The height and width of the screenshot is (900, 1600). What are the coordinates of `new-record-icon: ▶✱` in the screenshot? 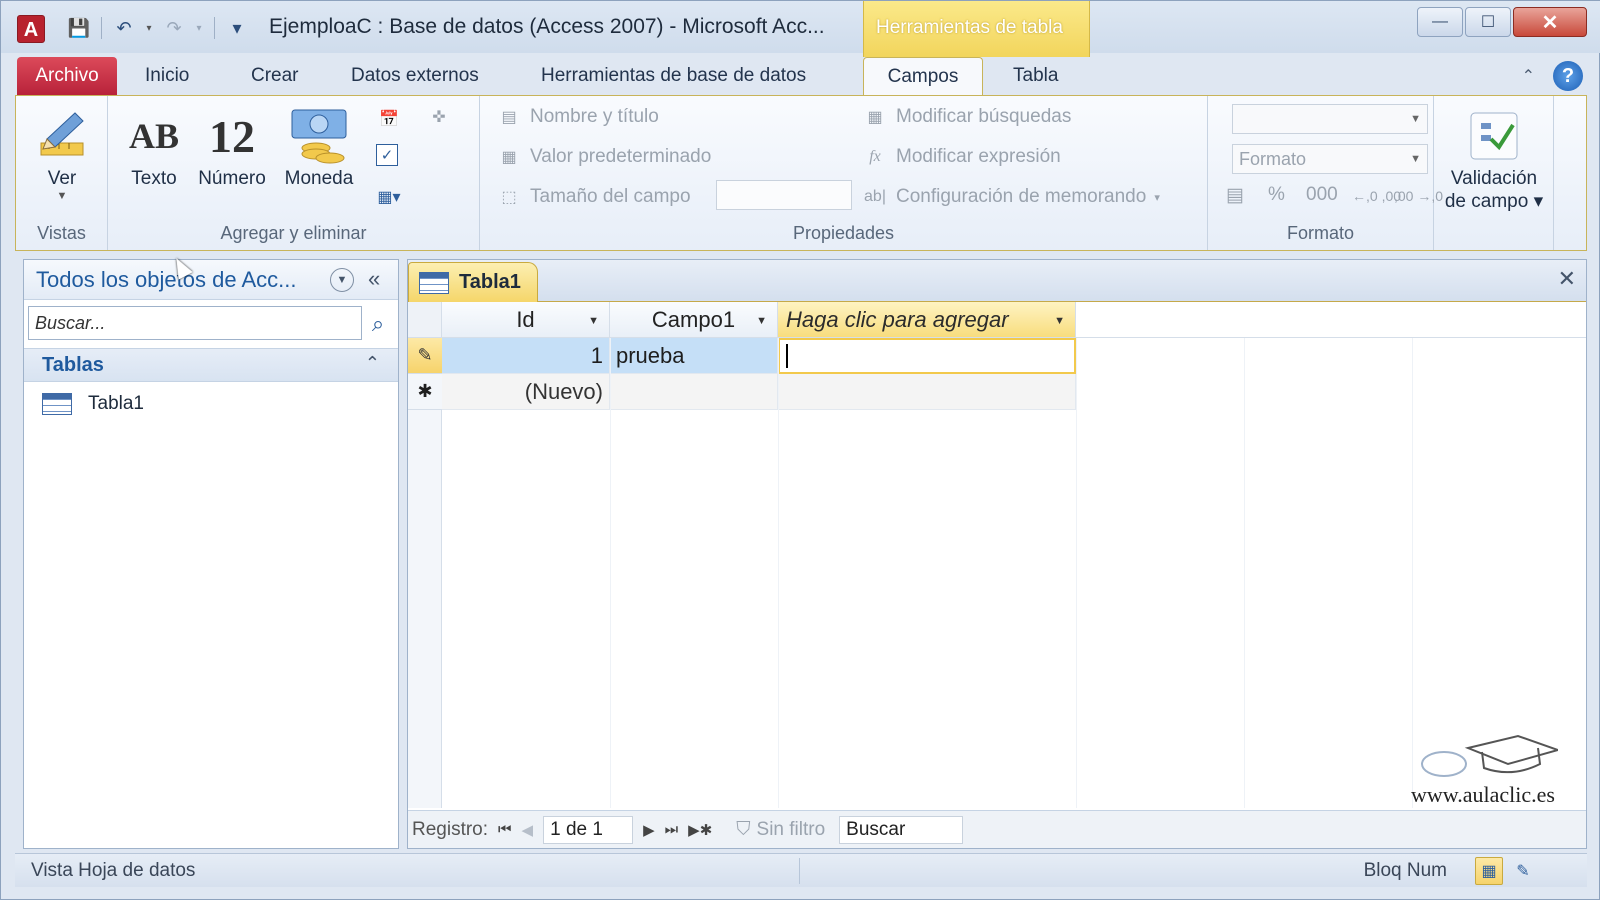 It's located at (700, 830).